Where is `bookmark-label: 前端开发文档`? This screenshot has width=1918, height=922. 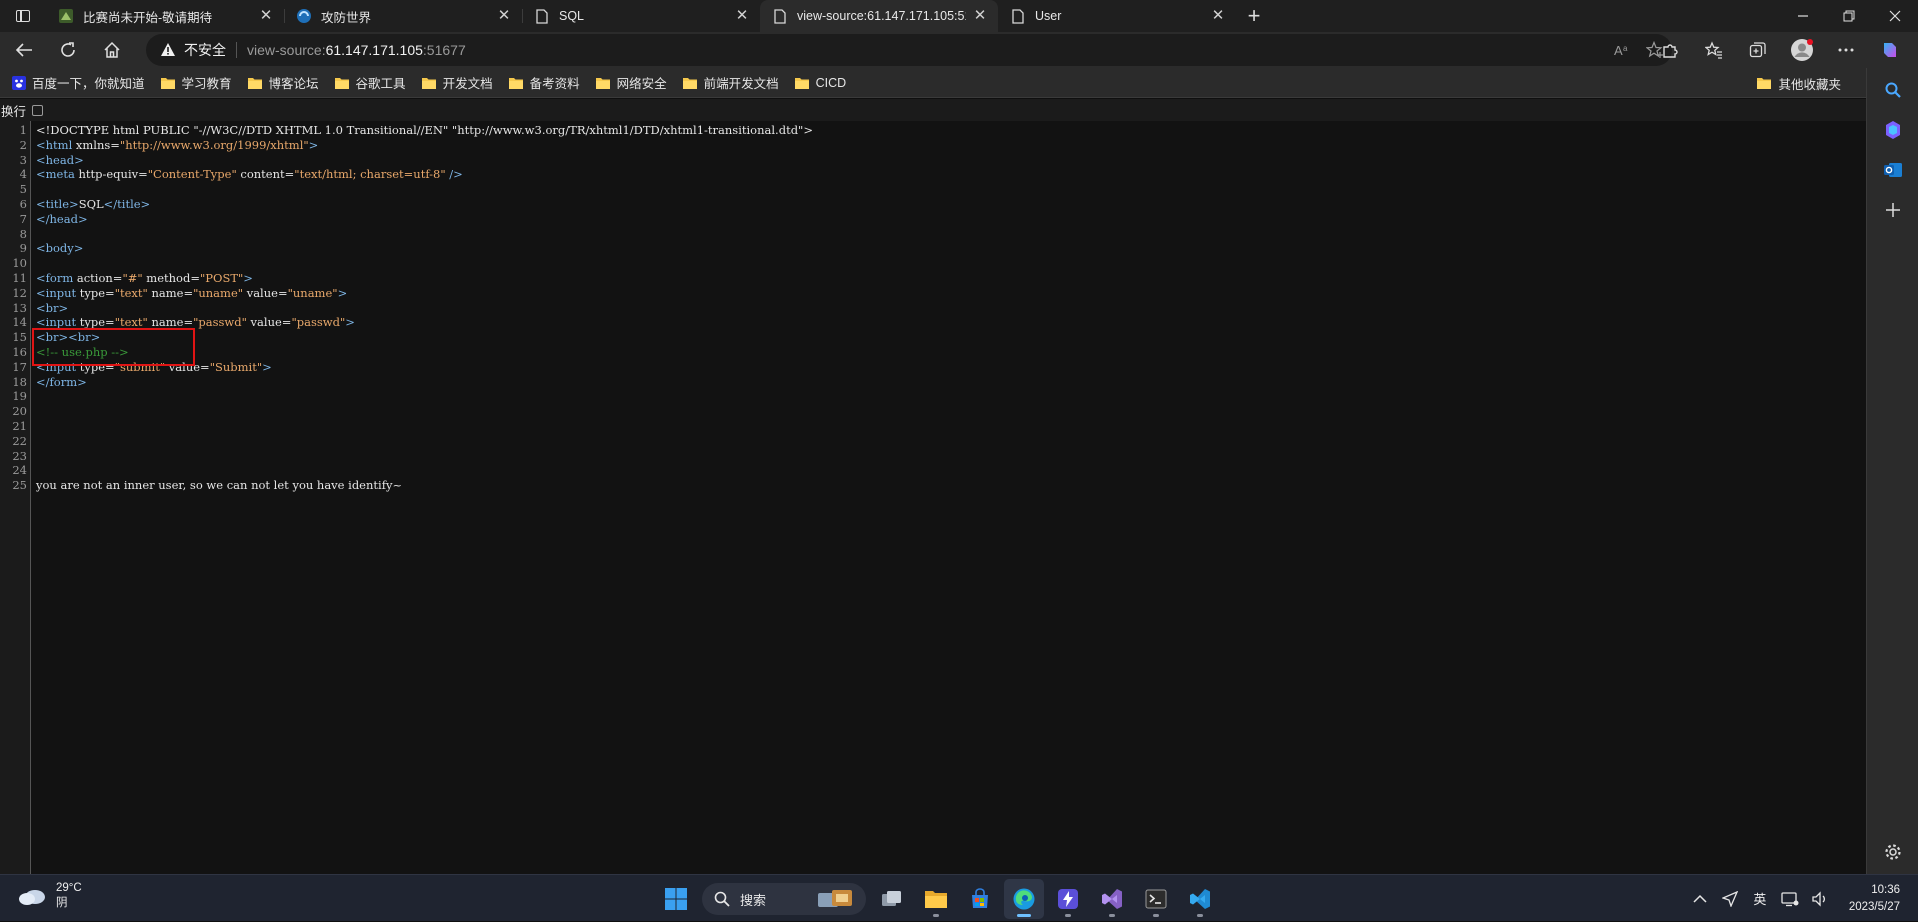
bookmark-label: 前端开发文档 is located at coordinates (741, 84).